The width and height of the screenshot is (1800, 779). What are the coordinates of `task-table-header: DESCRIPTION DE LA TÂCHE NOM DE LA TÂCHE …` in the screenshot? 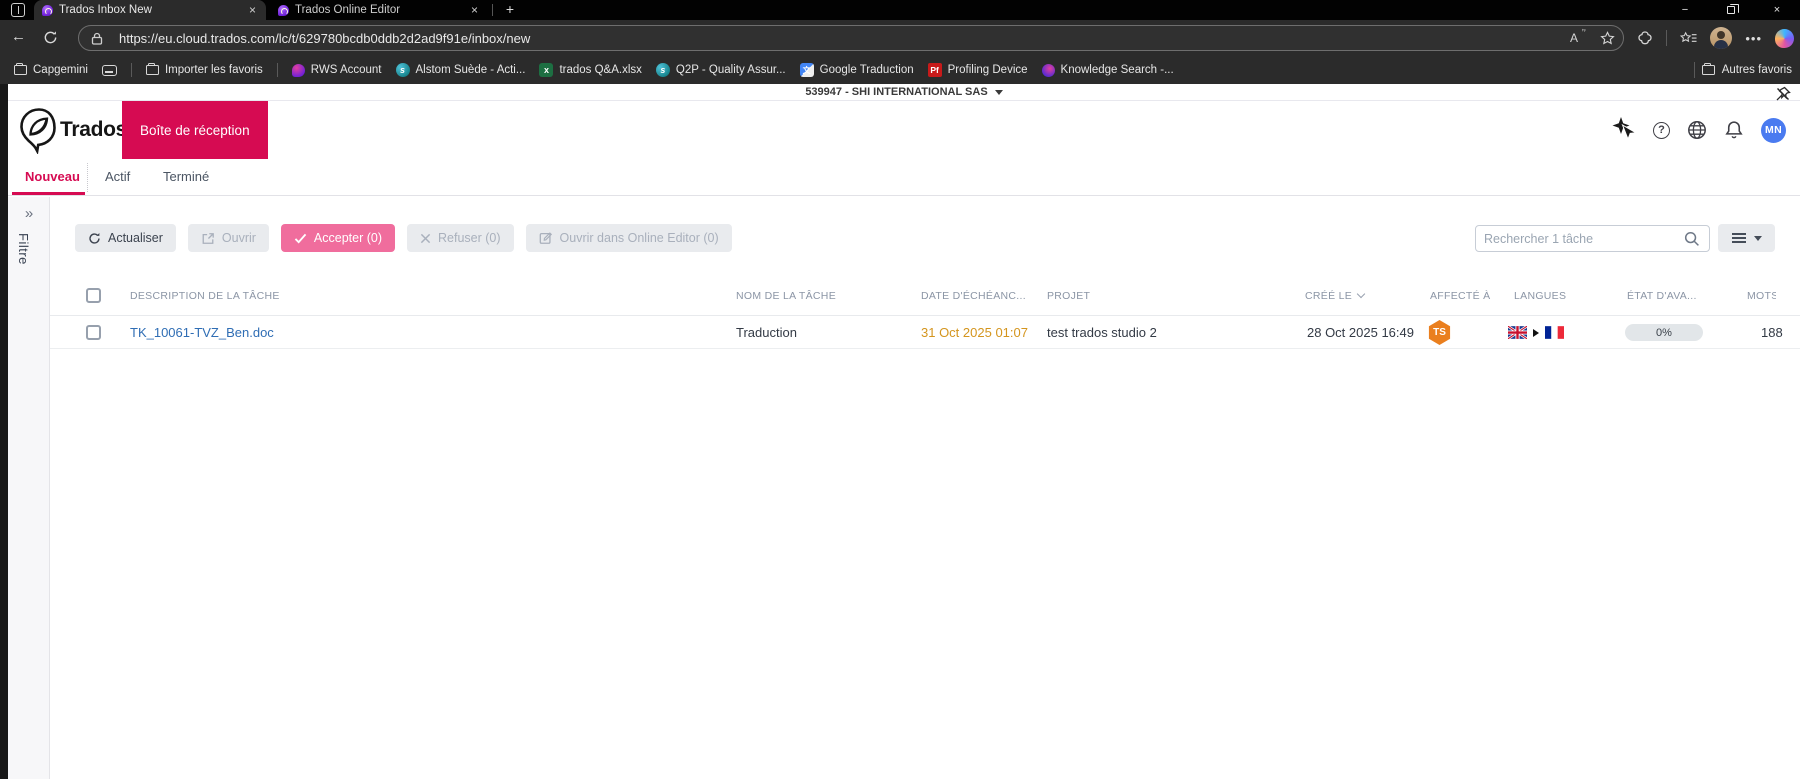 It's located at (925, 296).